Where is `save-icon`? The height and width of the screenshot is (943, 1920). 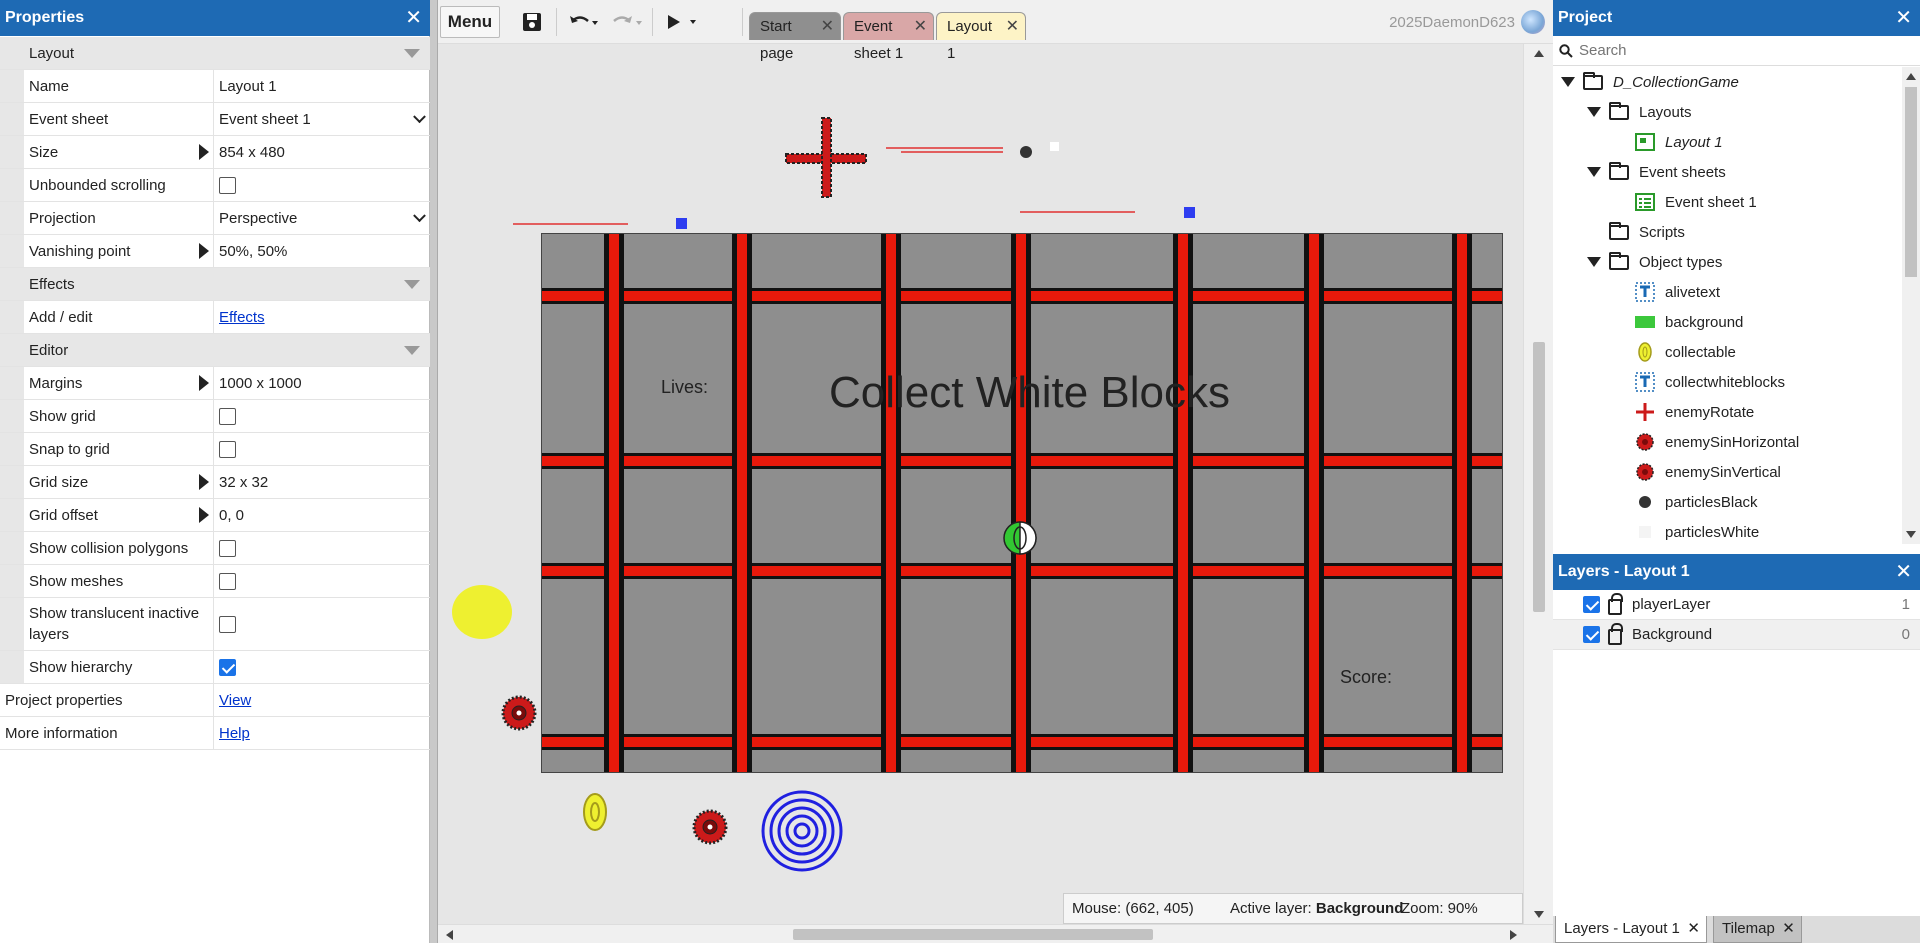
save-icon is located at coordinates (532, 22).